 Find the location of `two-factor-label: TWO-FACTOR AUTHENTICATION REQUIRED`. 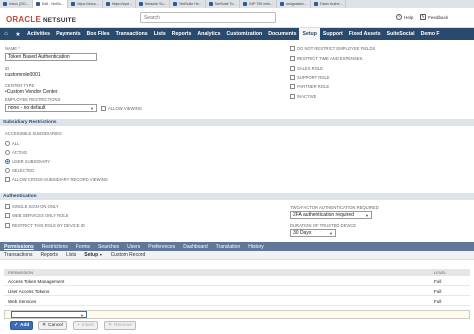

two-factor-label: TWO-FACTOR AUTHENTICATION REQUIRED is located at coordinates (334, 207).